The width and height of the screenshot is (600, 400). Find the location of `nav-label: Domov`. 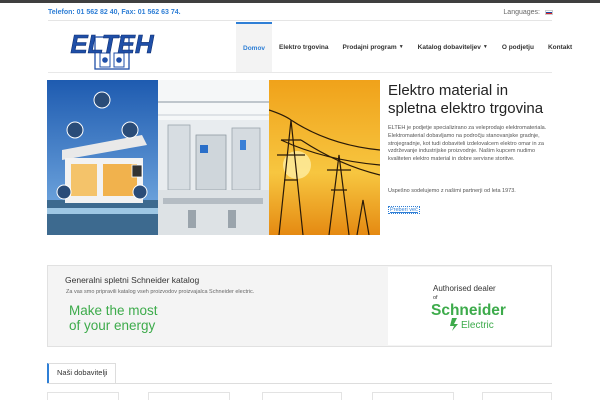

nav-label: Domov is located at coordinates (254, 48).